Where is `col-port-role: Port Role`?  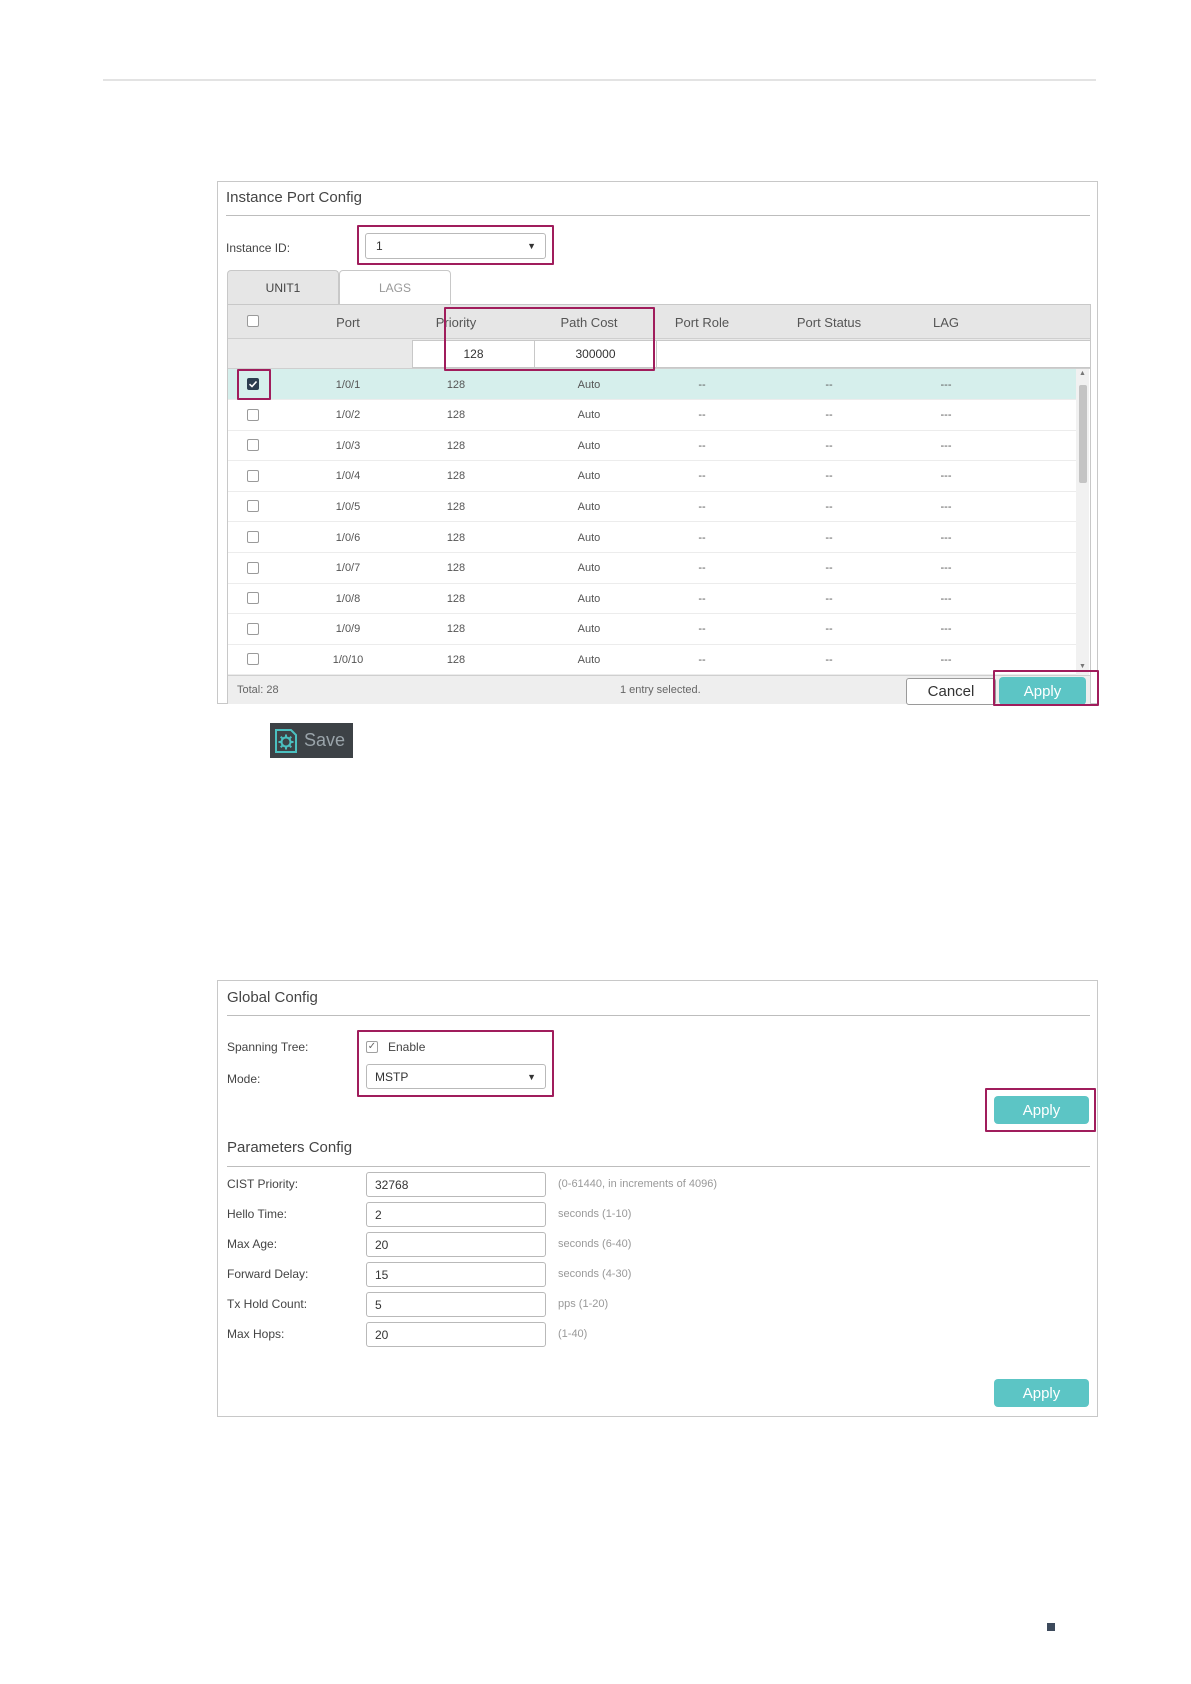
col-port-role: Port Role is located at coordinates (702, 322).